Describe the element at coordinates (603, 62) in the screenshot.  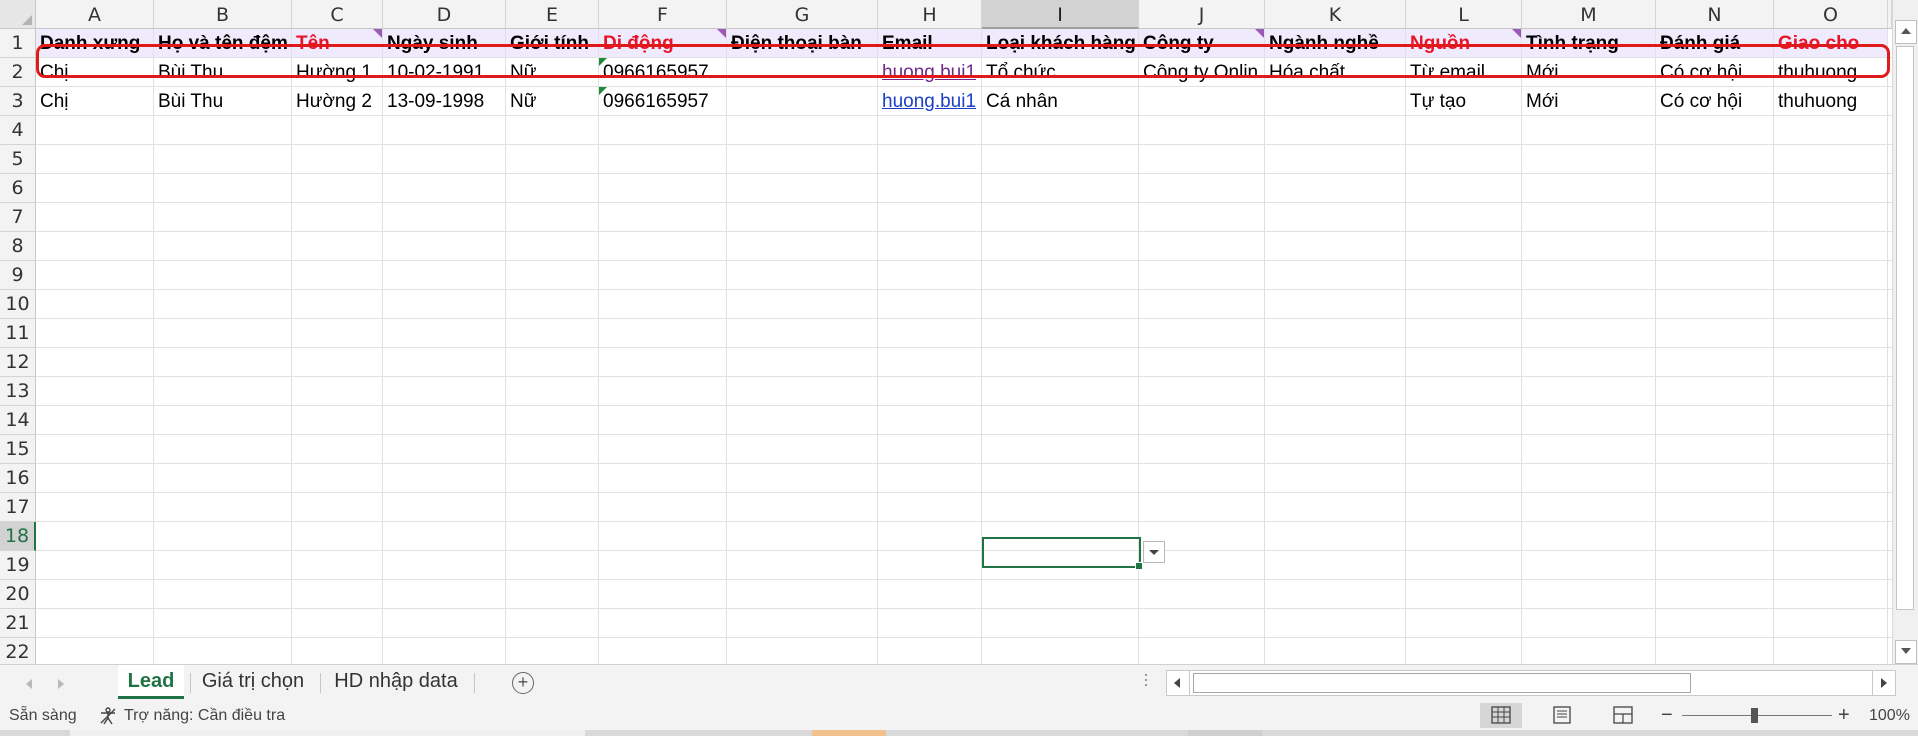
I see `number-as-text-warning-icon` at that location.